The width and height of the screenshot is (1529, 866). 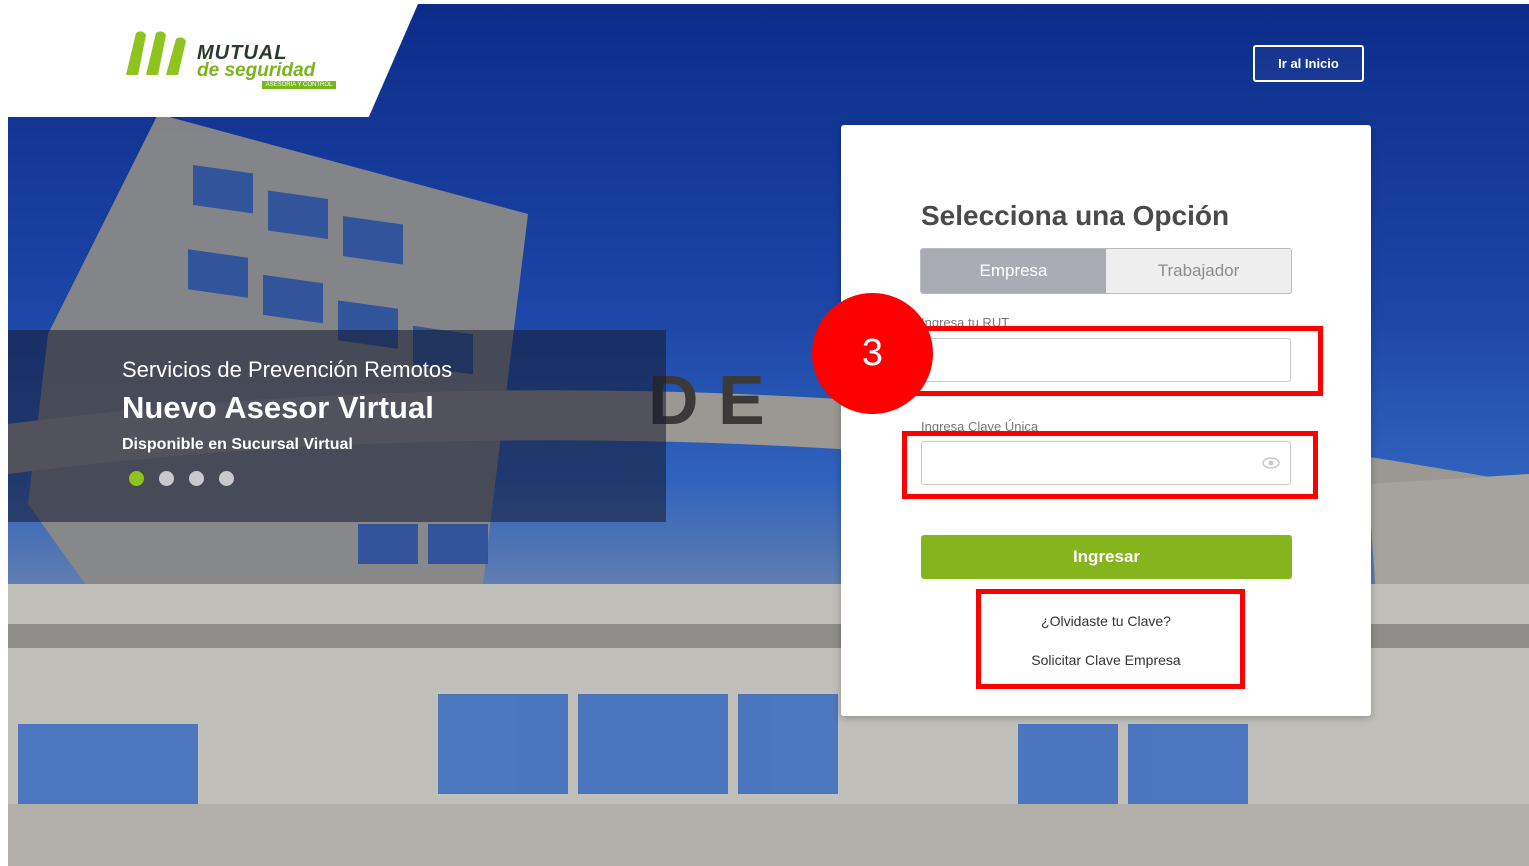 I want to click on login-title: Selecciona una Opción, so click(x=1075, y=215).